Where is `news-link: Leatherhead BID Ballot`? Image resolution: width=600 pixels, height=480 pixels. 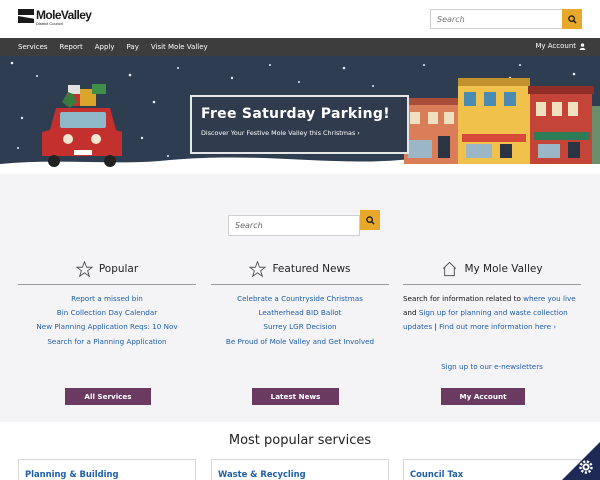 news-link: Leatherhead BID Ballot is located at coordinates (300, 313).